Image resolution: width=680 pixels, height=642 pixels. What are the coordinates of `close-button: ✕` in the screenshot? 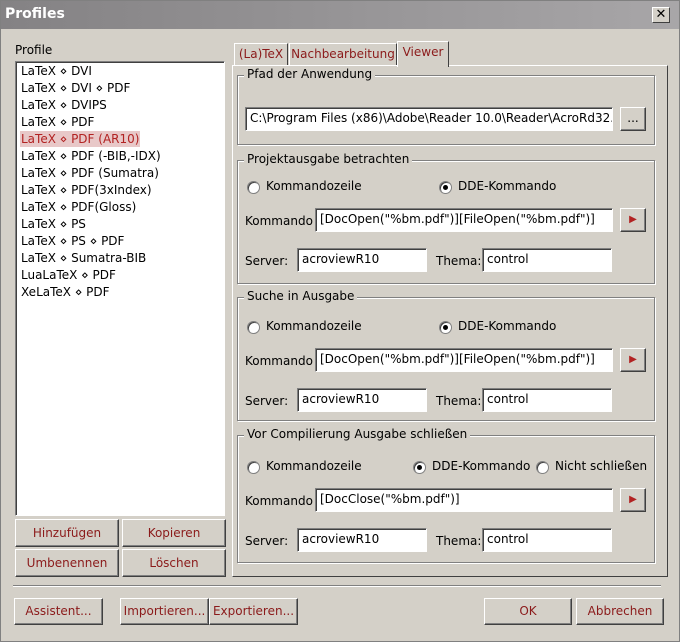 It's located at (661, 15).